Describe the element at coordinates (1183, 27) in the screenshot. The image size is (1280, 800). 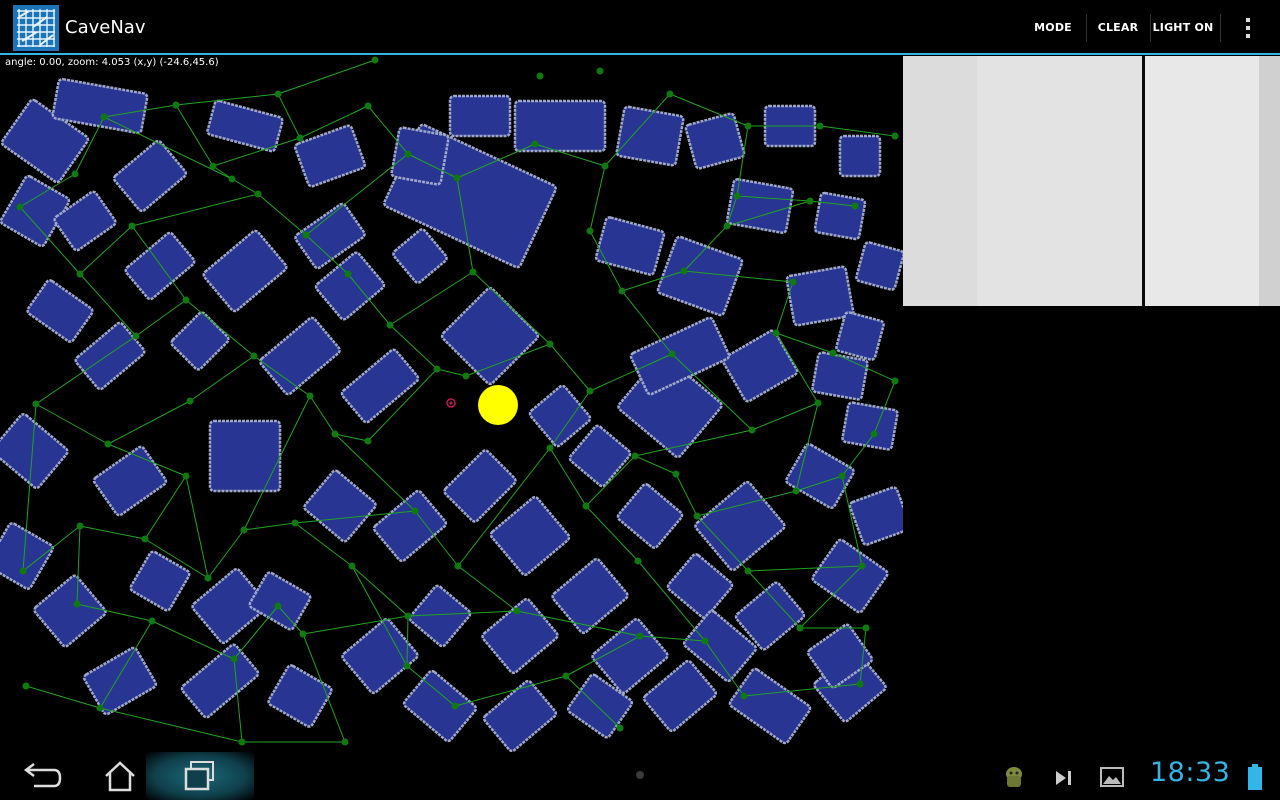
I see `light-on-button: LIGHT ON` at that location.